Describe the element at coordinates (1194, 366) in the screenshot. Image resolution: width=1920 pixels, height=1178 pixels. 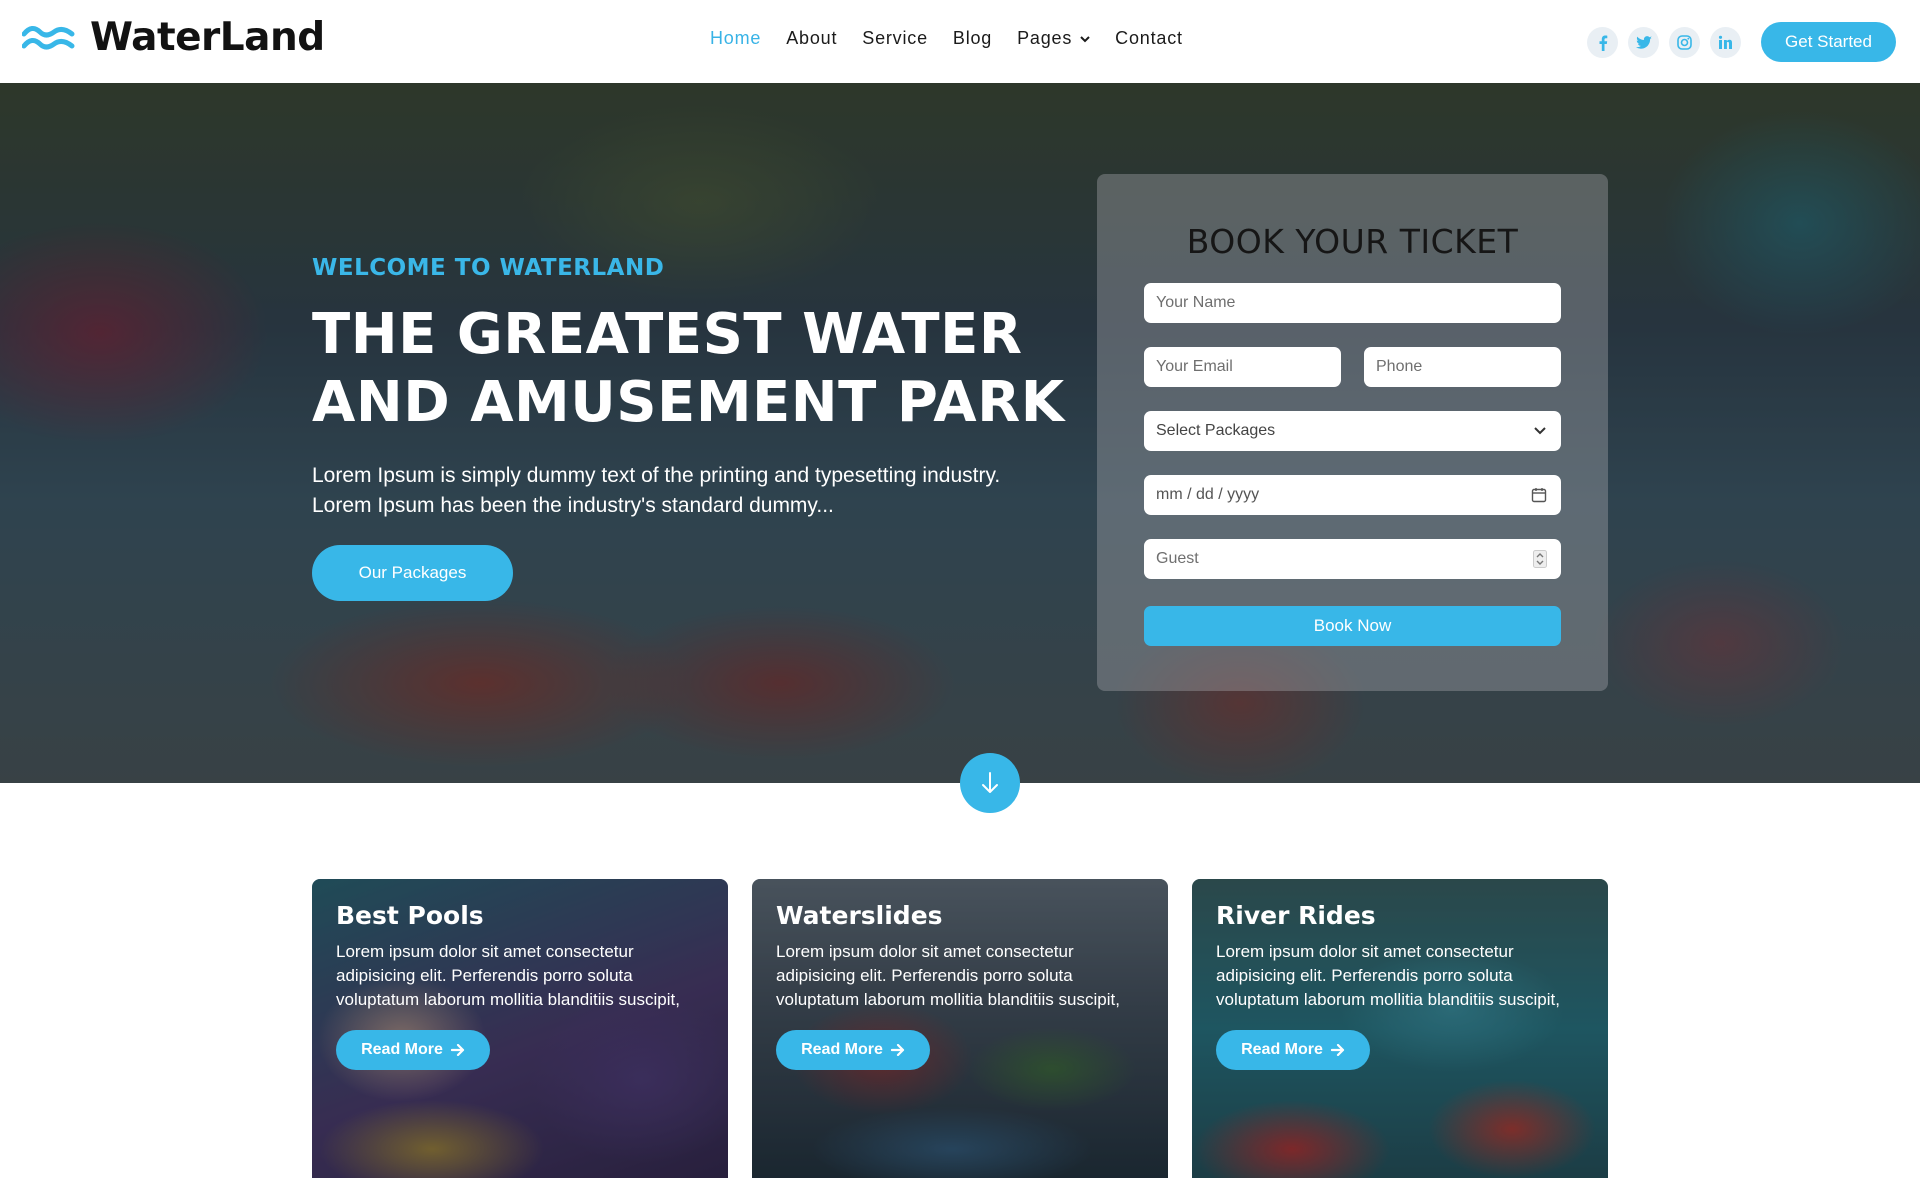
I see `email-placeholder: Your Email` at that location.